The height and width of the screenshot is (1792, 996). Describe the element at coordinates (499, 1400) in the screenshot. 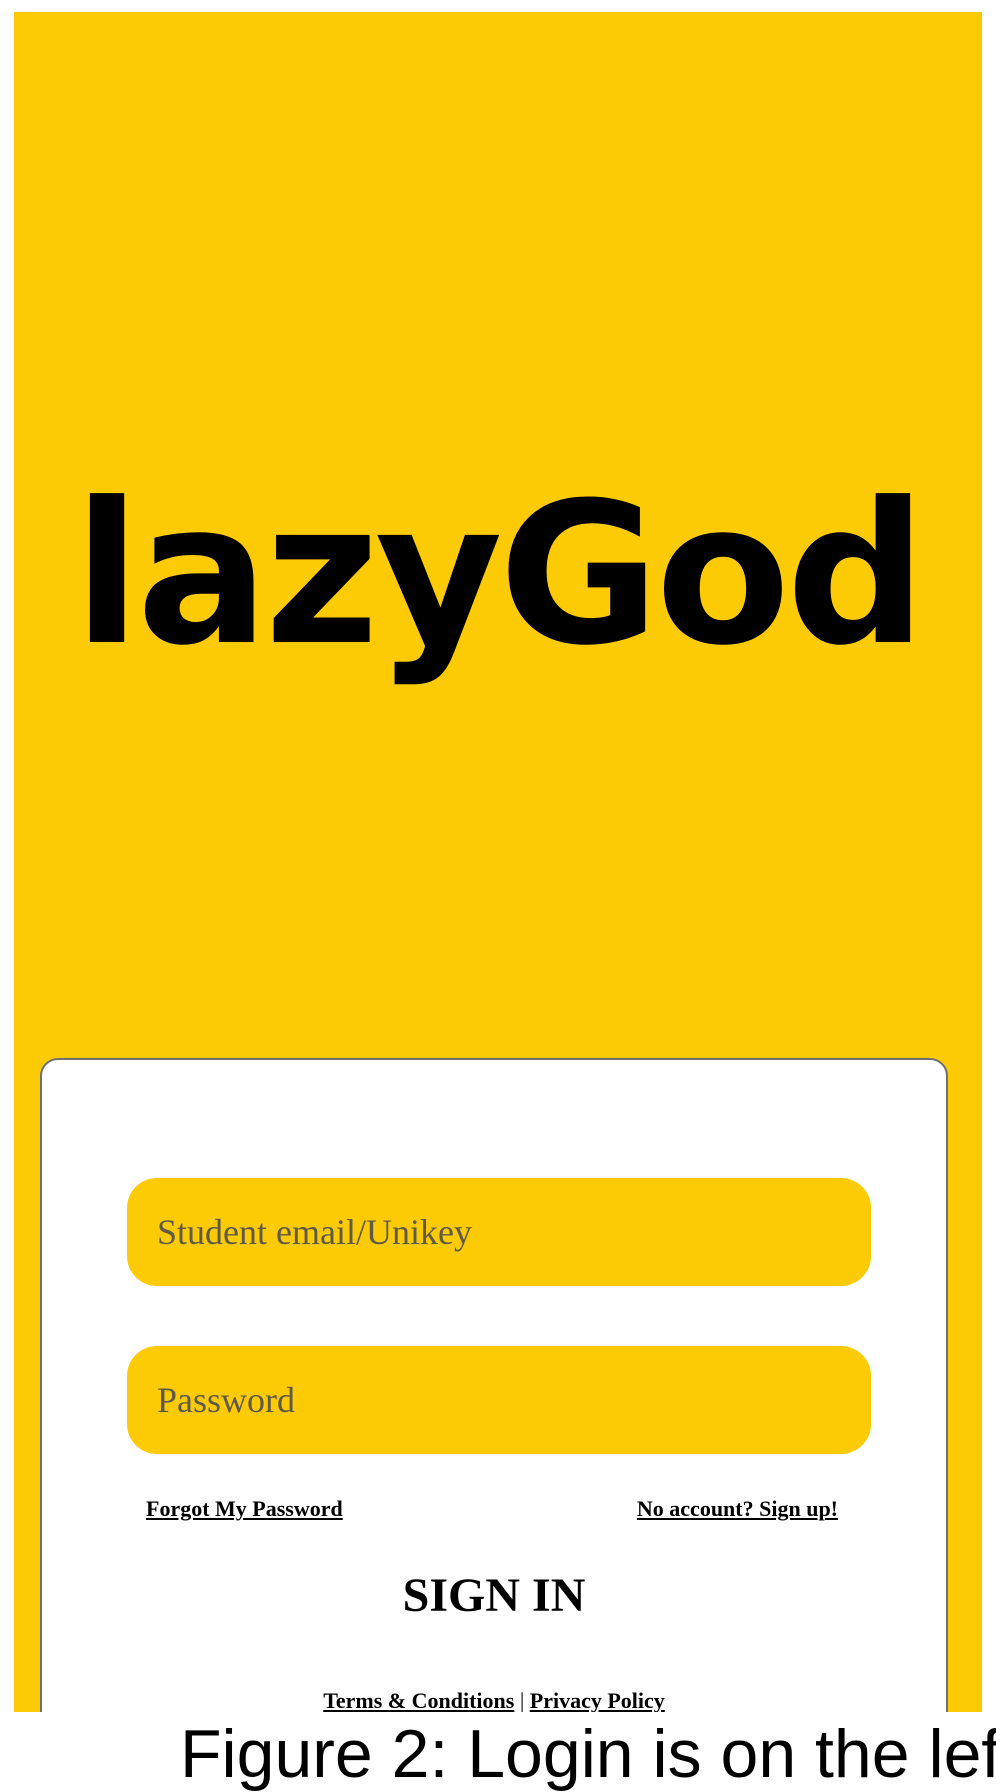

I see `password-input` at that location.